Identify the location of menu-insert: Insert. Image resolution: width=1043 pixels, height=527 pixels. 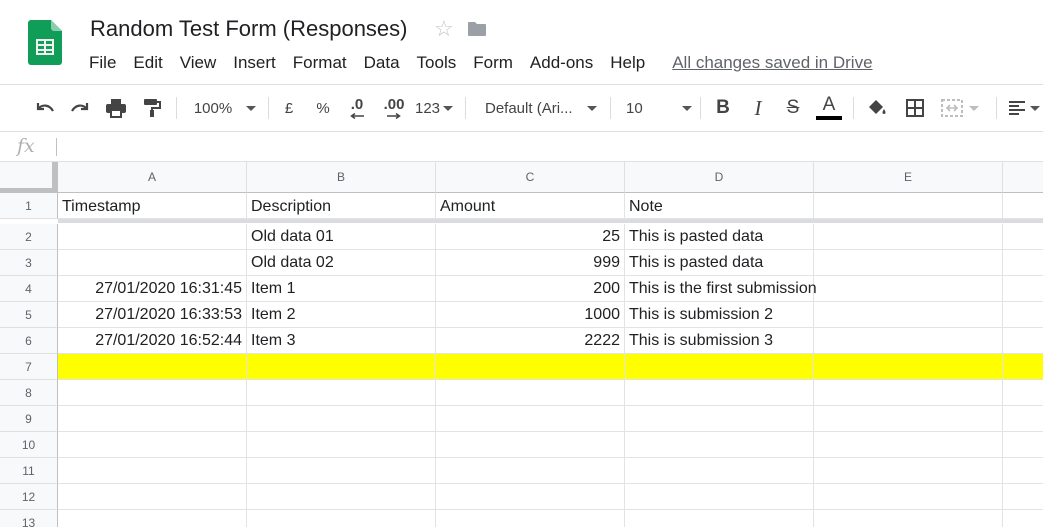
(254, 63).